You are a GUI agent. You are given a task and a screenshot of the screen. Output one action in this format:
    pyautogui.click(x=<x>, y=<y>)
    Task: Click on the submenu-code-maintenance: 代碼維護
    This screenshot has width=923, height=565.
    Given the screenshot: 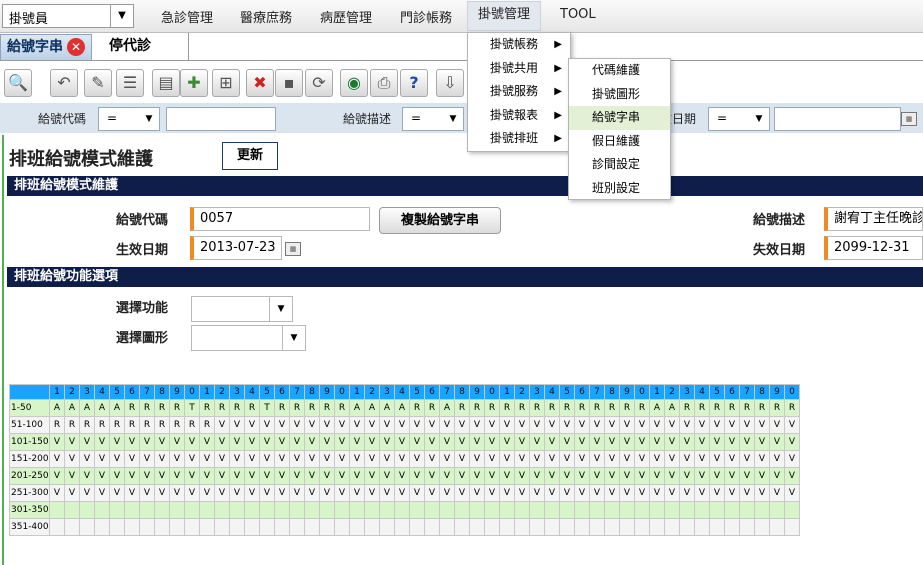 What is the action you would take?
    pyautogui.click(x=619, y=71)
    